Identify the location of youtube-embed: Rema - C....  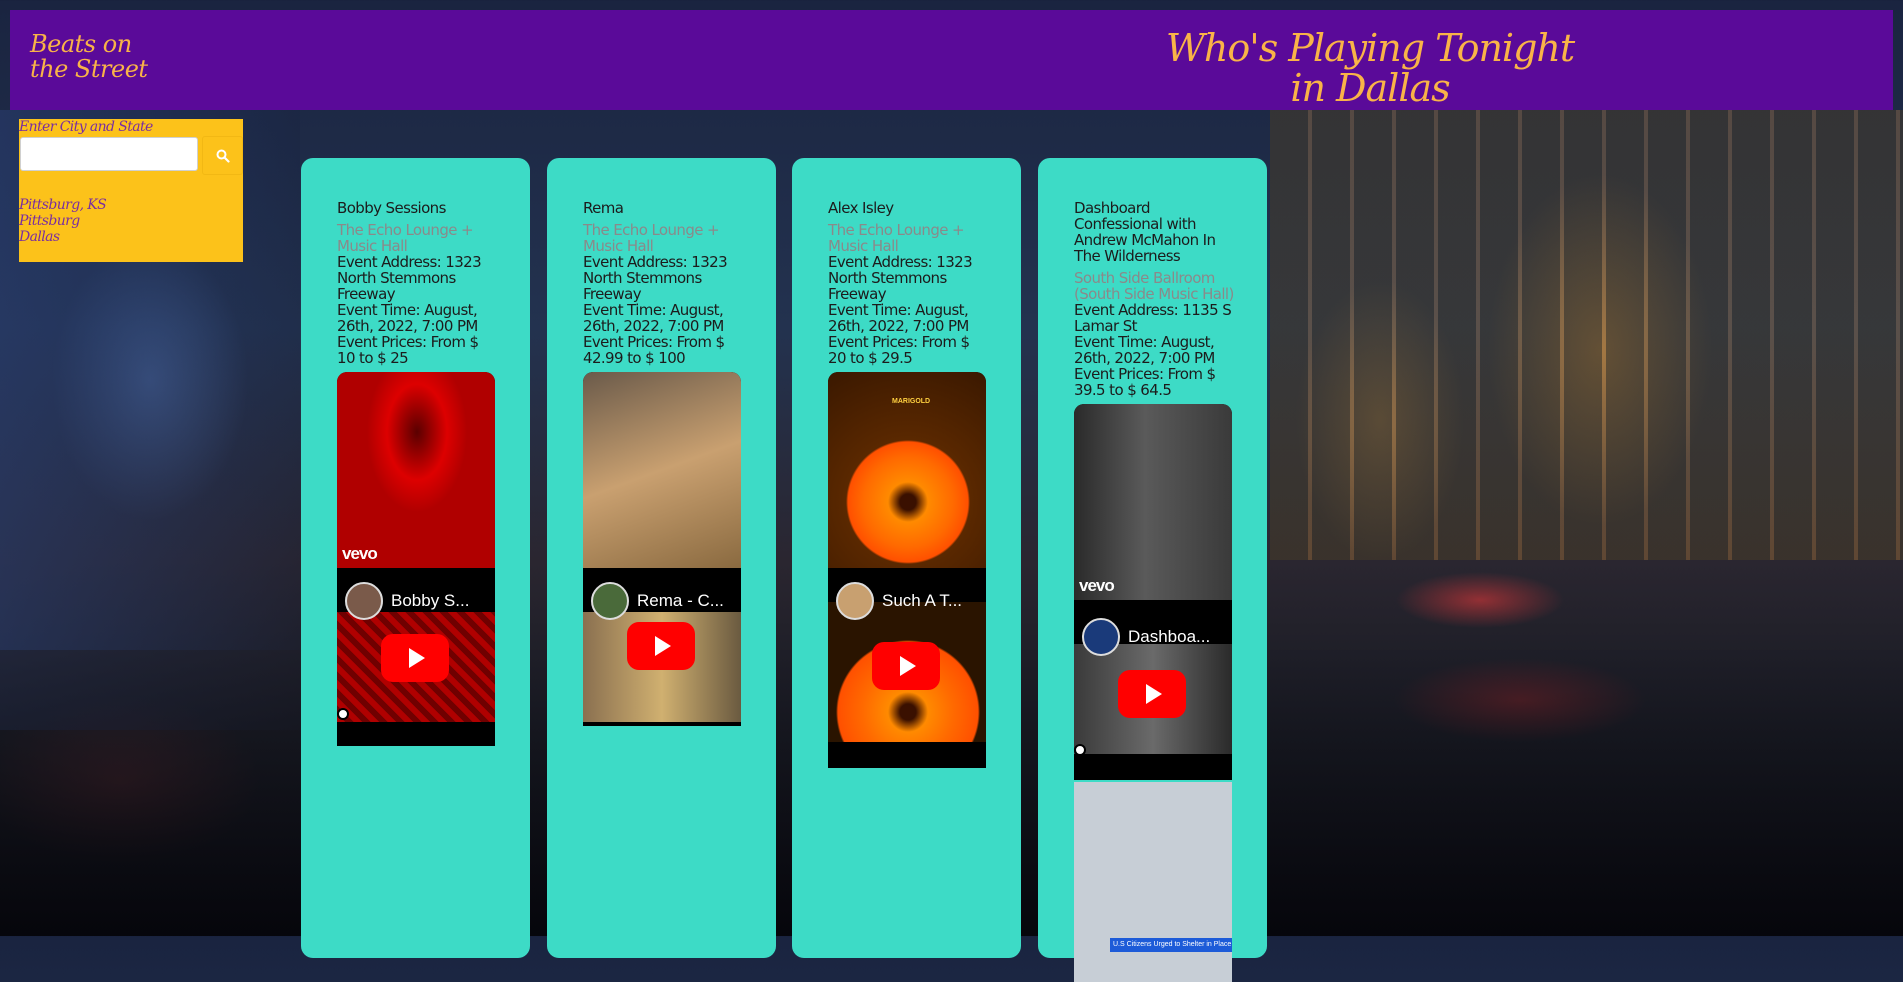
(662, 549).